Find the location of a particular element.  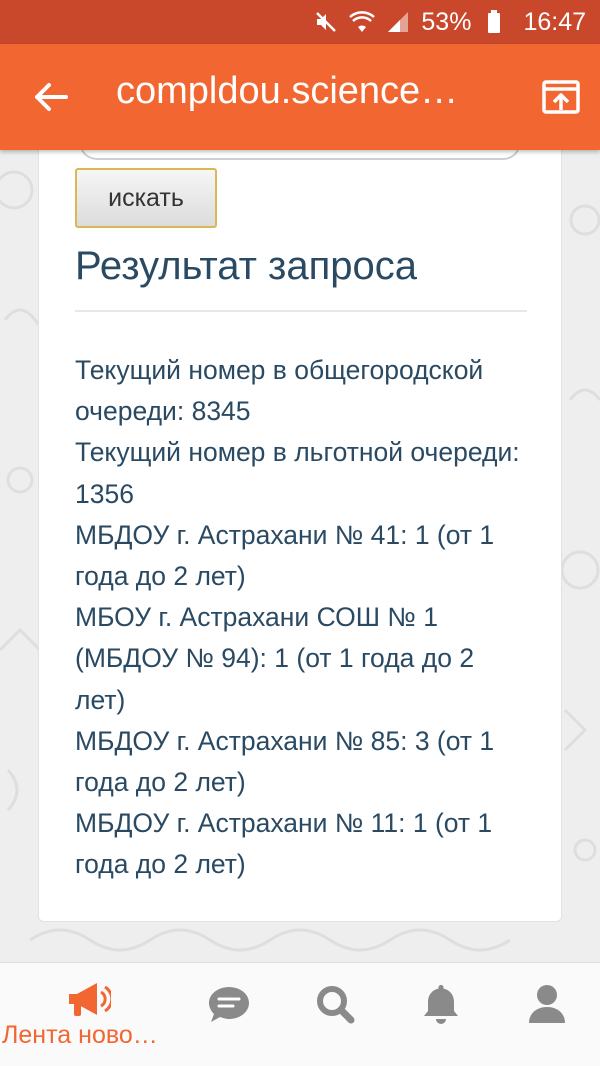

signal-icon is located at coordinates (398, 22).